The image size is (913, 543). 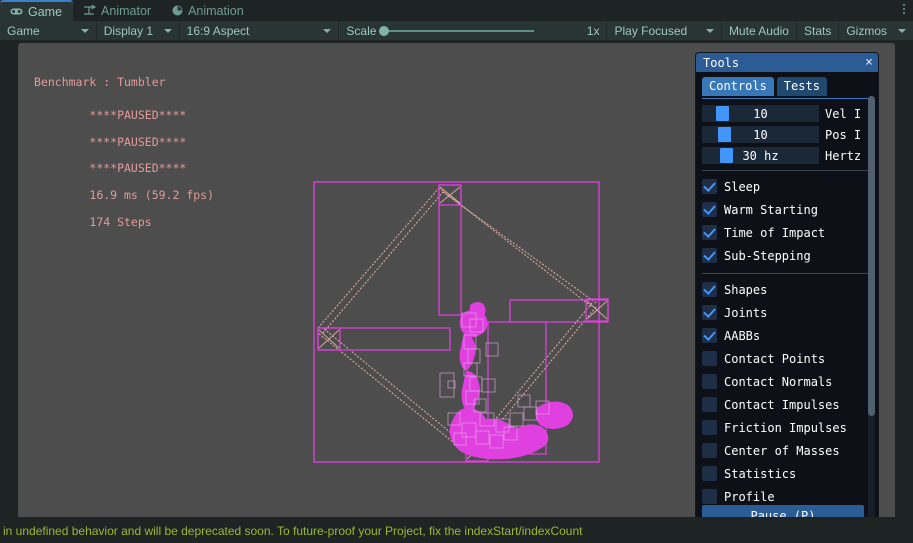 I want to click on checkbox-center-of-masses: Center of Masses, so click(x=787, y=450).